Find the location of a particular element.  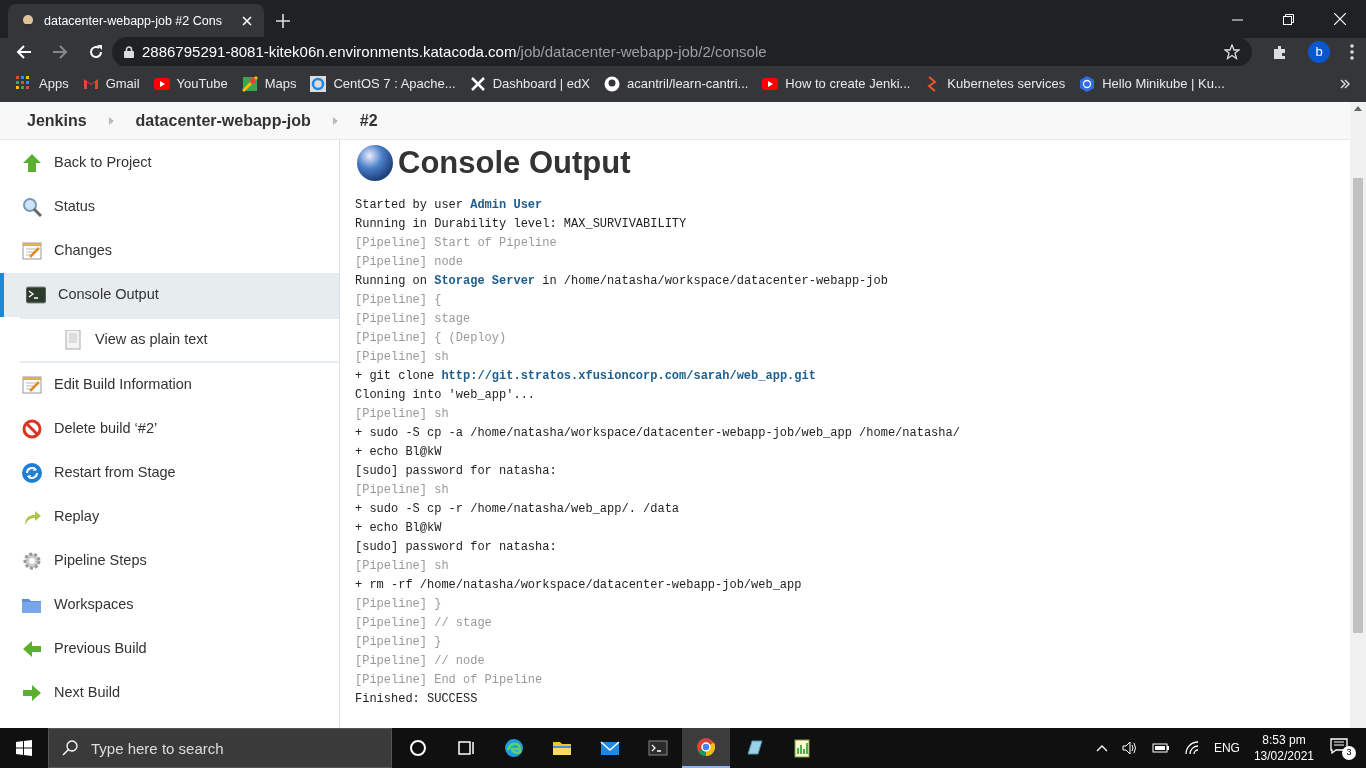

browser-tab: datacenter-webapp-job #2 Cons is located at coordinates (136, 21).